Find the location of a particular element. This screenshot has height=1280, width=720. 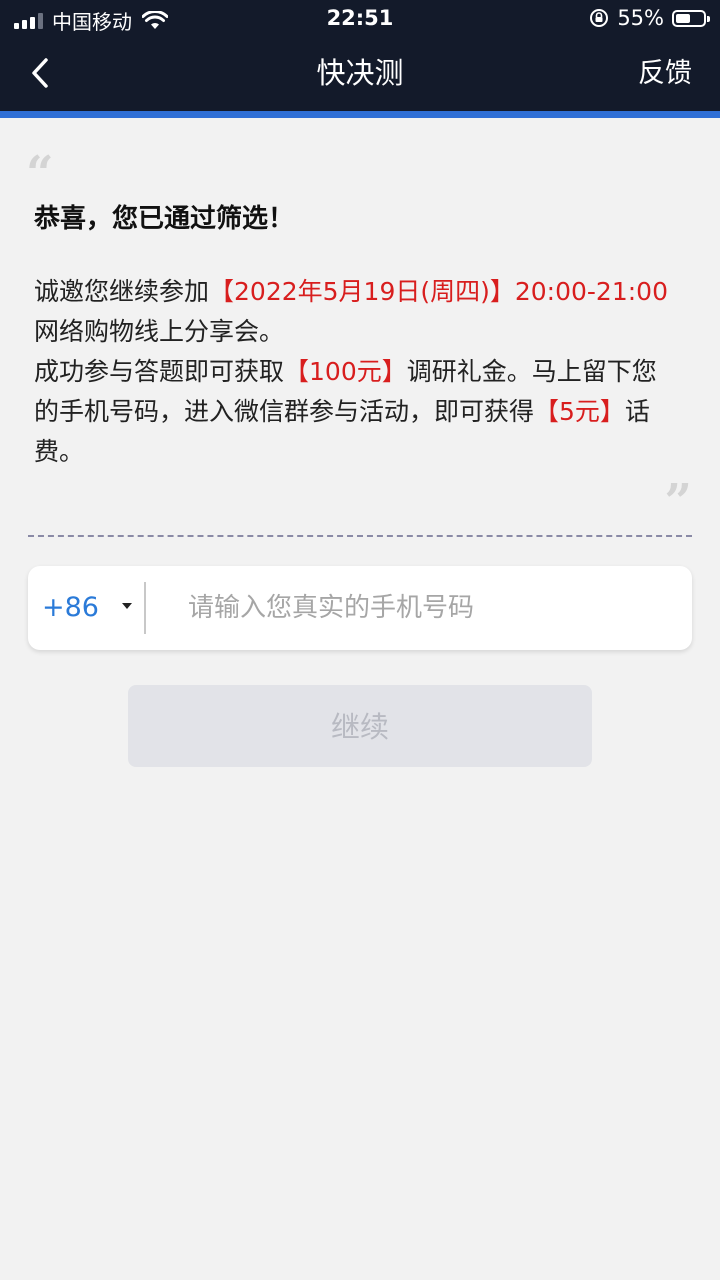

close-quote-icon: ” is located at coordinates (678, 502).